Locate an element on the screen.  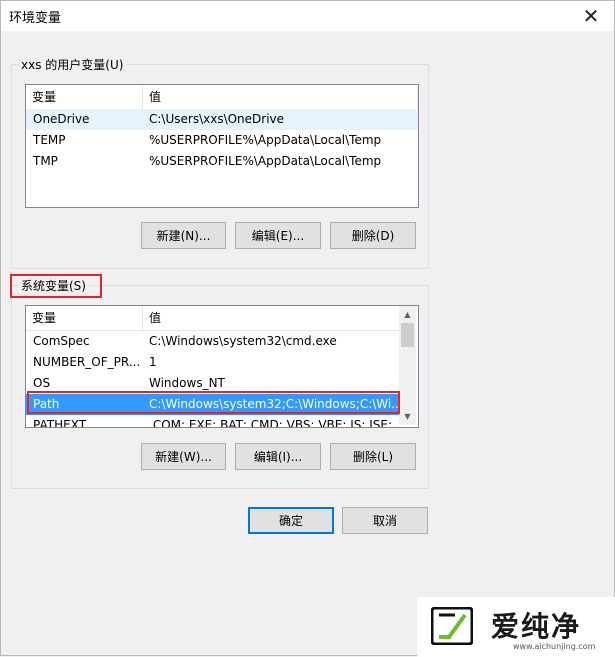
watermark-url: www.aichunjing.com is located at coordinates (554, 646).